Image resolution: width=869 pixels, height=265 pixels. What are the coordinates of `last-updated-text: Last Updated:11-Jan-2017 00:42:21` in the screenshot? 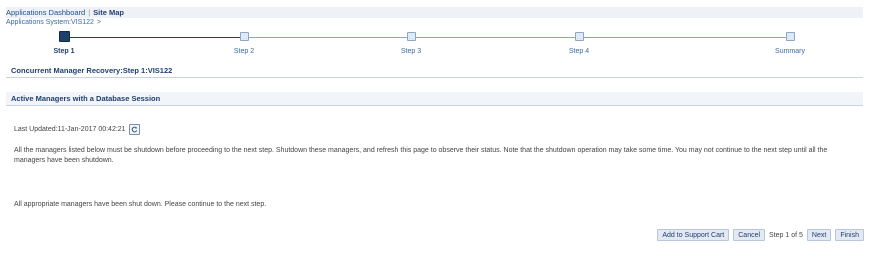 It's located at (70, 129).